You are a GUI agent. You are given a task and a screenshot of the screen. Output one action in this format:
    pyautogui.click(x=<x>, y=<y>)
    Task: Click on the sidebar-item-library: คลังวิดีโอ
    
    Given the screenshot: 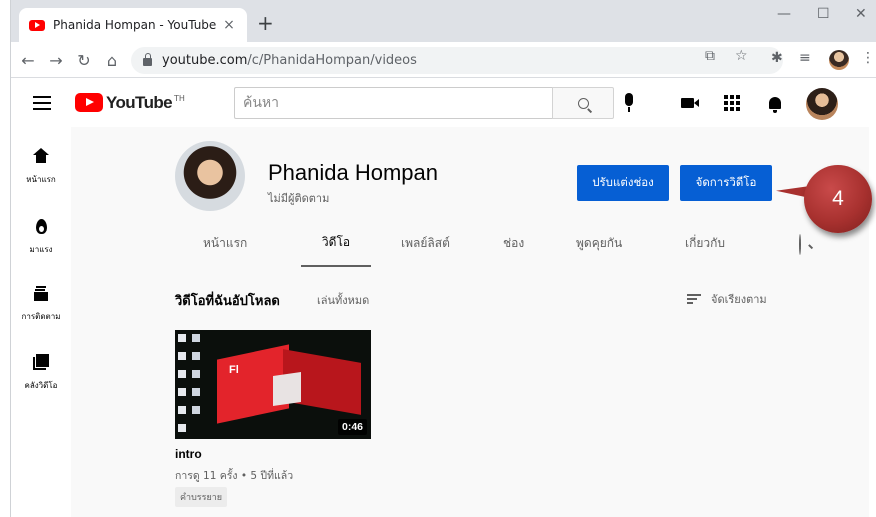 What is the action you would take?
    pyautogui.click(x=41, y=381)
    